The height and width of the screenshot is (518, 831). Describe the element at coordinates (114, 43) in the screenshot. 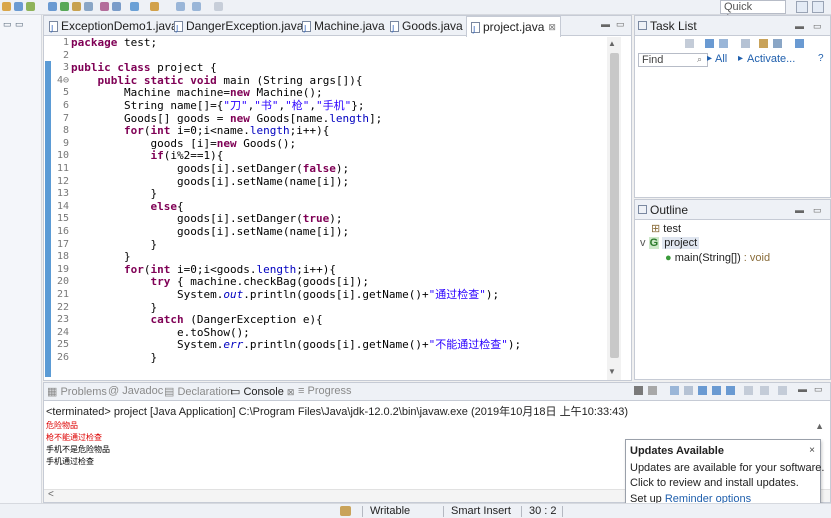

I see `code-line: package test;` at that location.